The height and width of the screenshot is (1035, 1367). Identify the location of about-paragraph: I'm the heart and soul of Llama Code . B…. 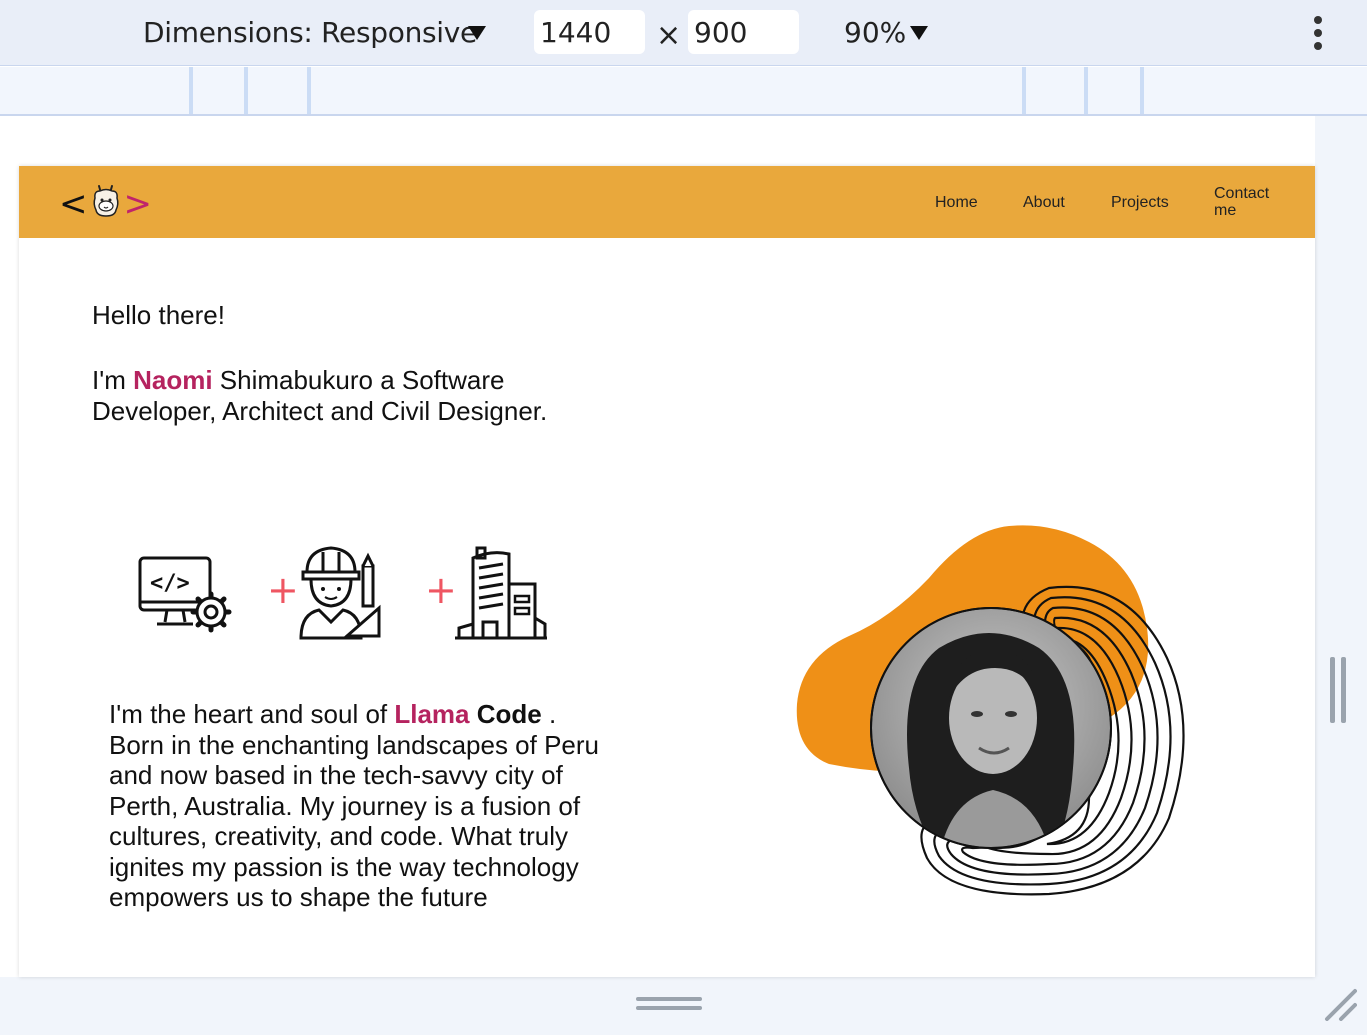
(359, 806).